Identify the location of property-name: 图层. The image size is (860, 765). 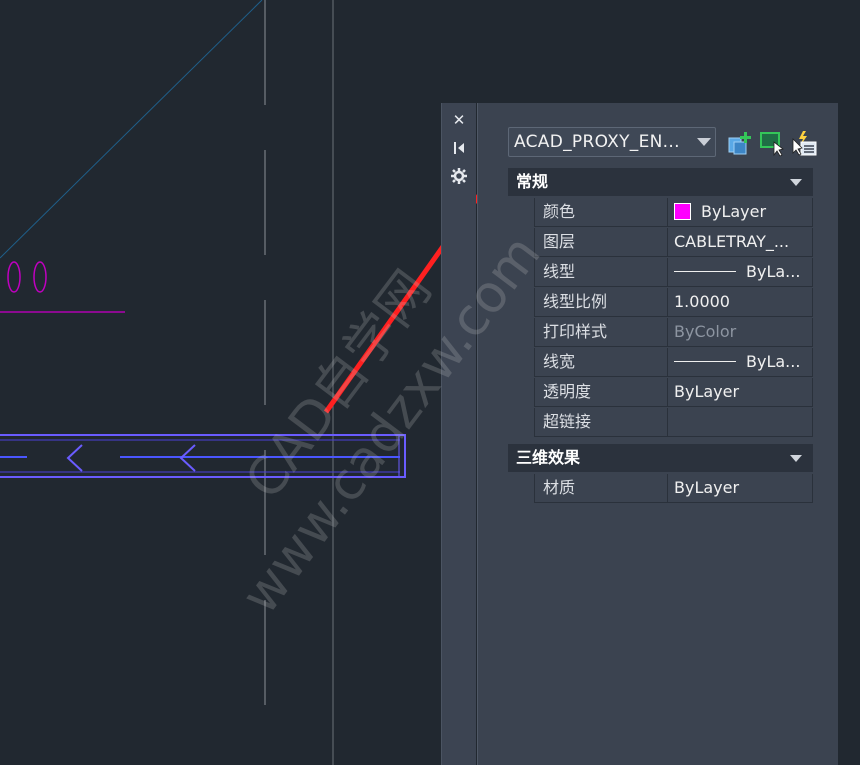
(601, 242).